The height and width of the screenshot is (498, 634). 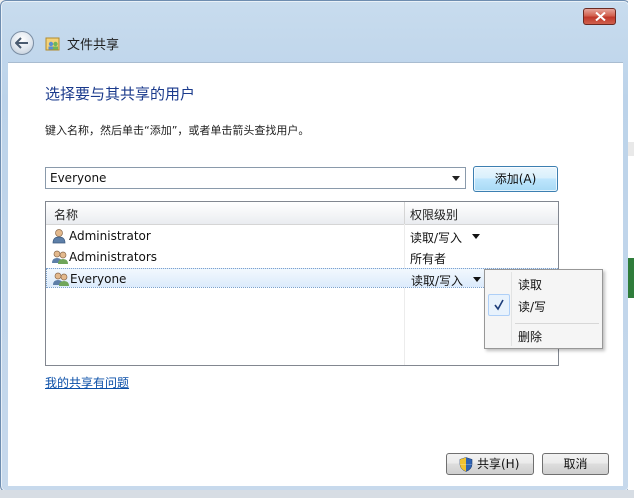 I want to click on background-taskbar-edge, so click(x=317, y=494).